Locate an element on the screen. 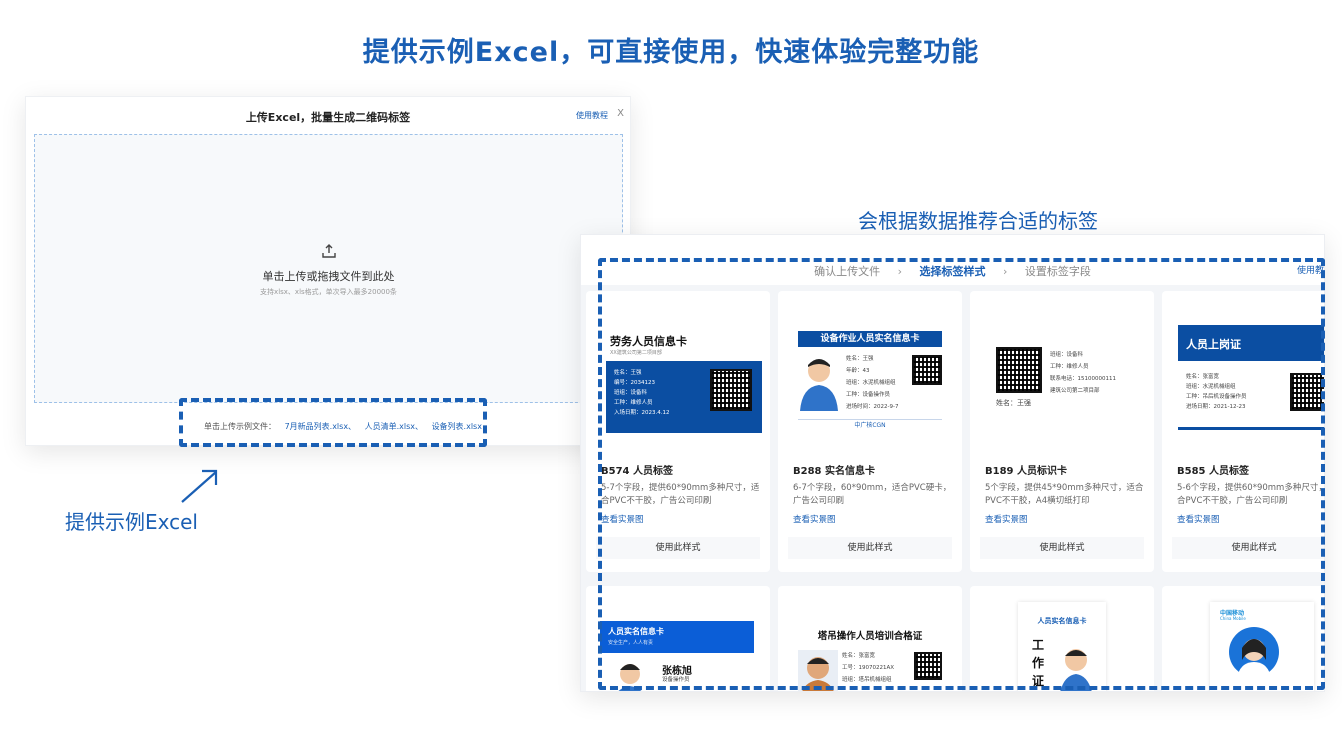 The image size is (1342, 732). caption-recommend: 会根据数据推荐合适的标签 is located at coordinates (978, 221).